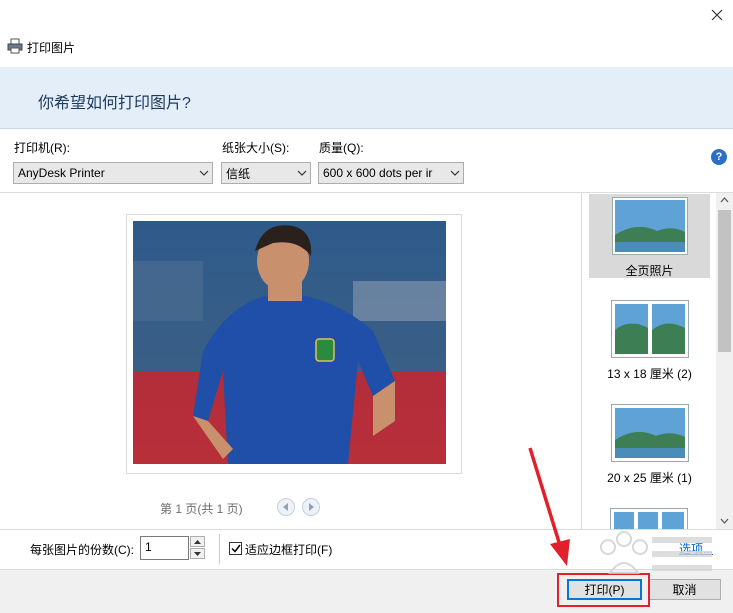 This screenshot has height=613, width=733. I want to click on close-button, so click(717, 15).